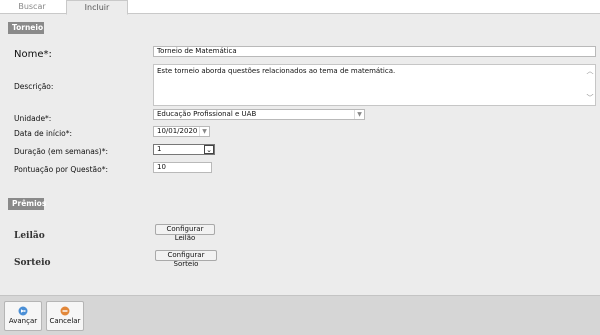  I want to click on avancar-button: Avançar, so click(23, 316).